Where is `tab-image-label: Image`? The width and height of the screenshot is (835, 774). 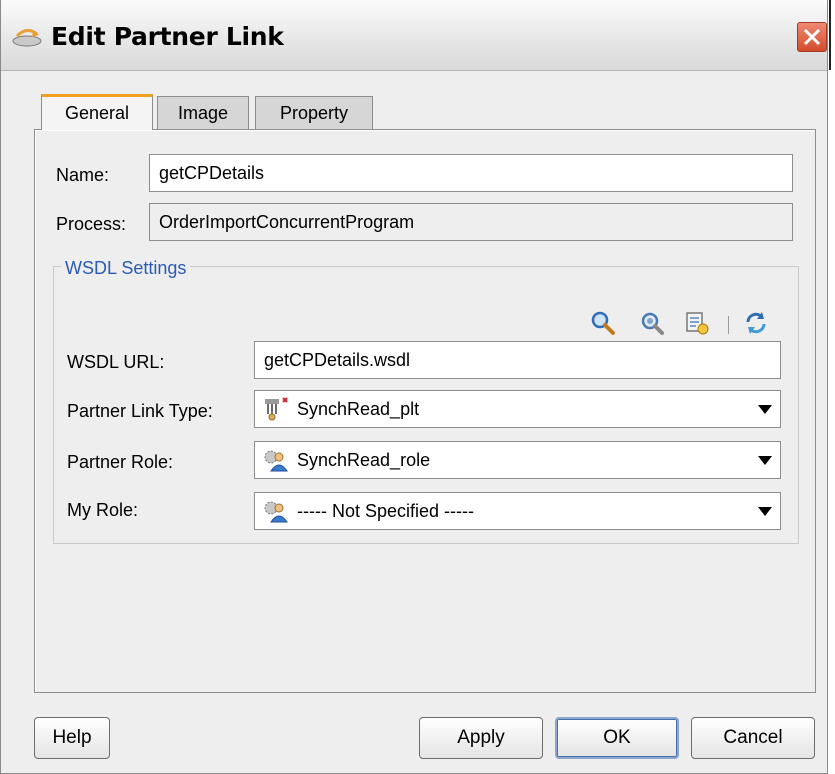
tab-image-label: Image is located at coordinates (203, 113).